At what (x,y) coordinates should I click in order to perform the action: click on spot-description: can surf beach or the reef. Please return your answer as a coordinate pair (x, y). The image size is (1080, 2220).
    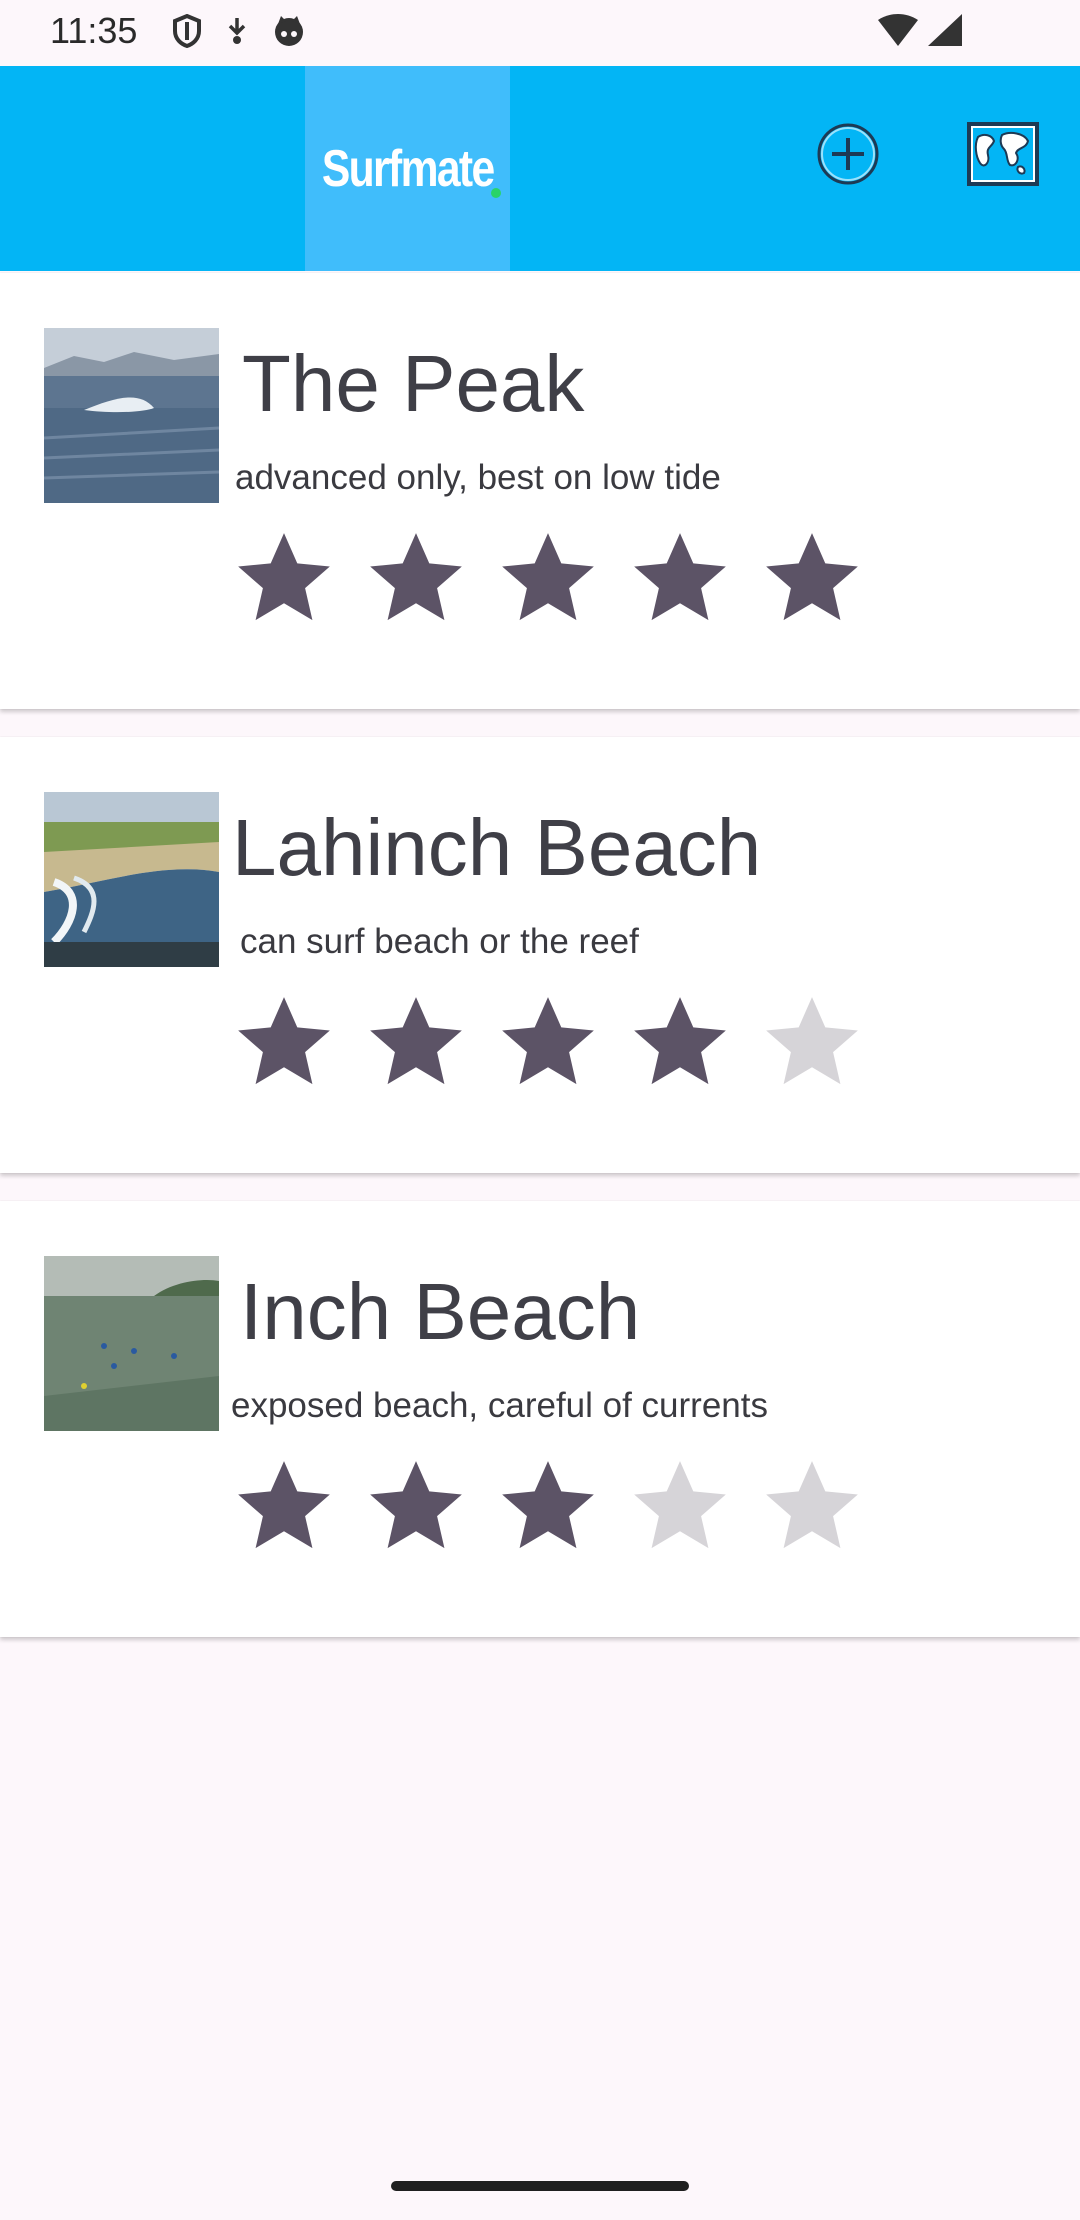
    Looking at the image, I should click on (439, 941).